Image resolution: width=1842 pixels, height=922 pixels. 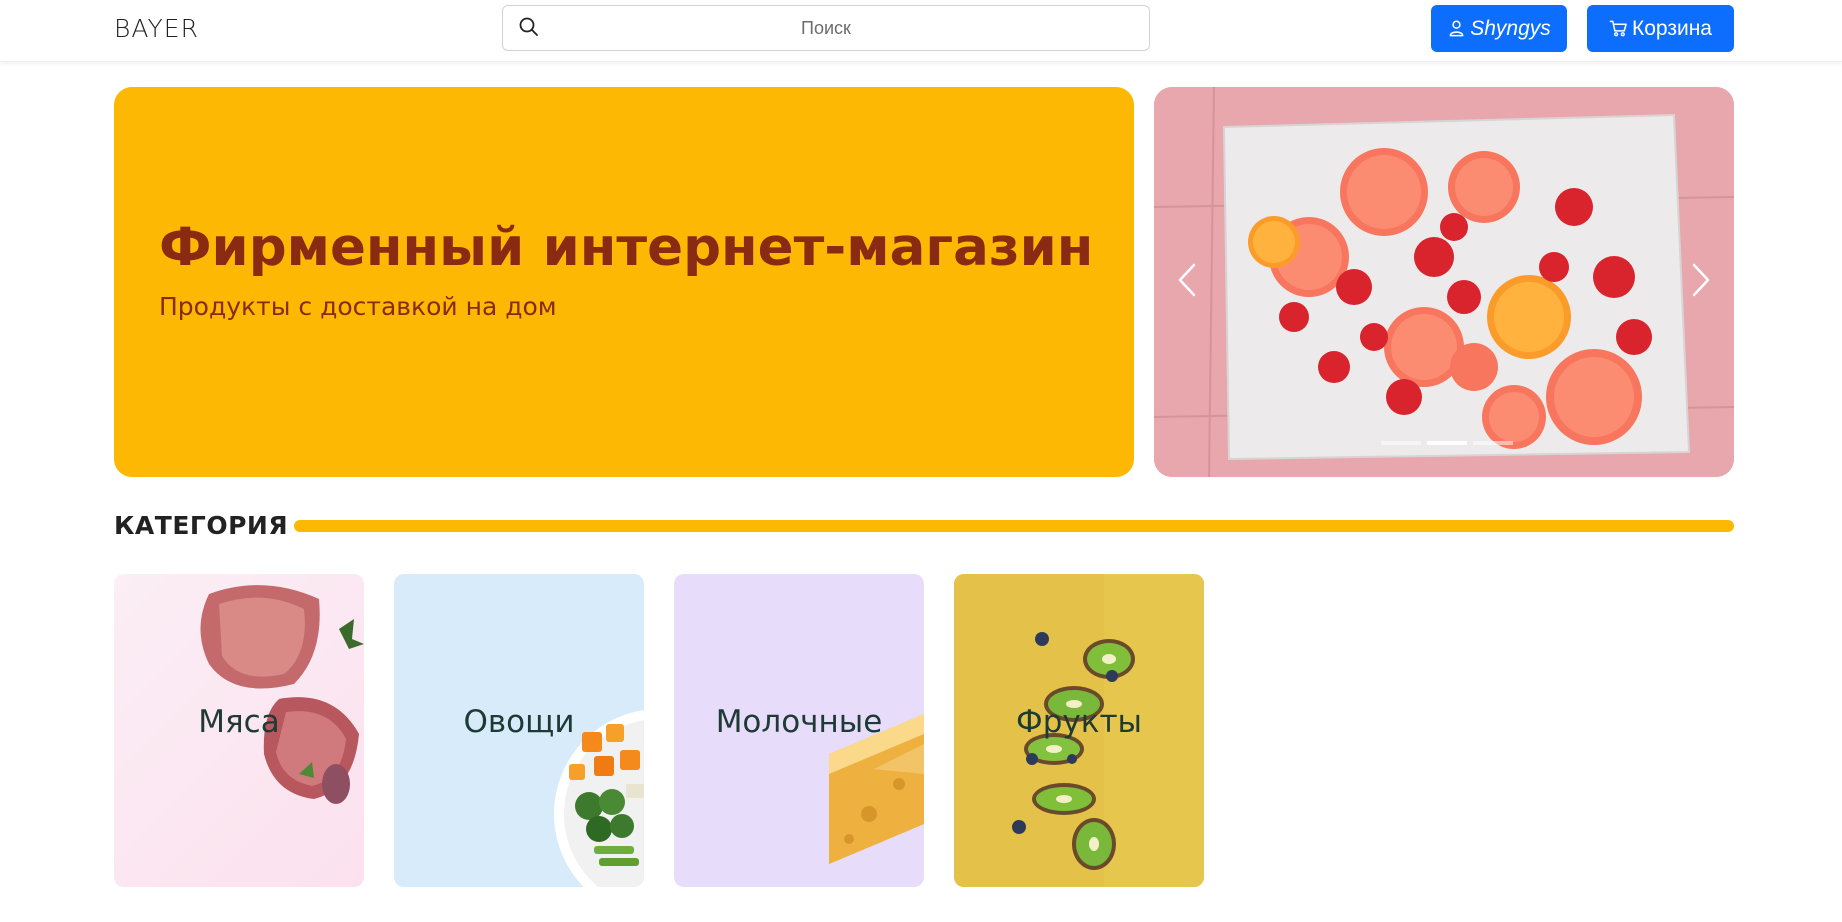 I want to click on user-name-label: Shyngys, so click(x=1510, y=28).